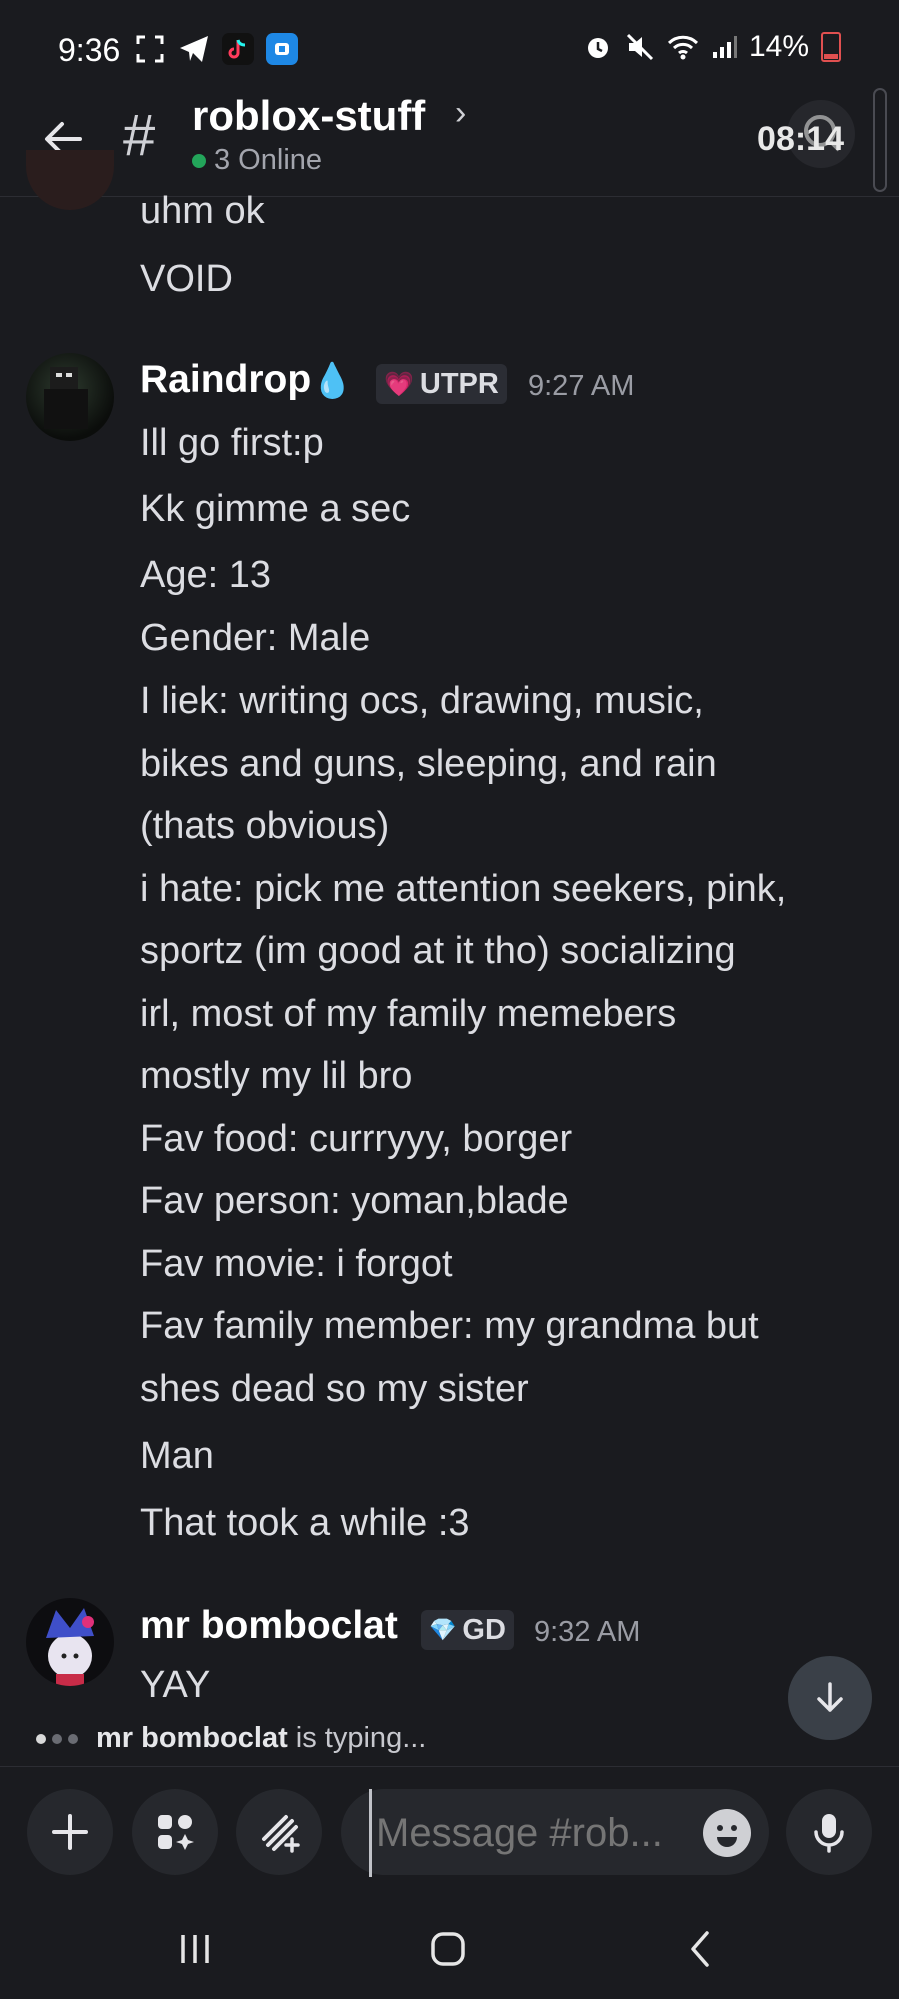 The height and width of the screenshot is (1999, 899). I want to click on online-count: 3 Online, so click(268, 160).